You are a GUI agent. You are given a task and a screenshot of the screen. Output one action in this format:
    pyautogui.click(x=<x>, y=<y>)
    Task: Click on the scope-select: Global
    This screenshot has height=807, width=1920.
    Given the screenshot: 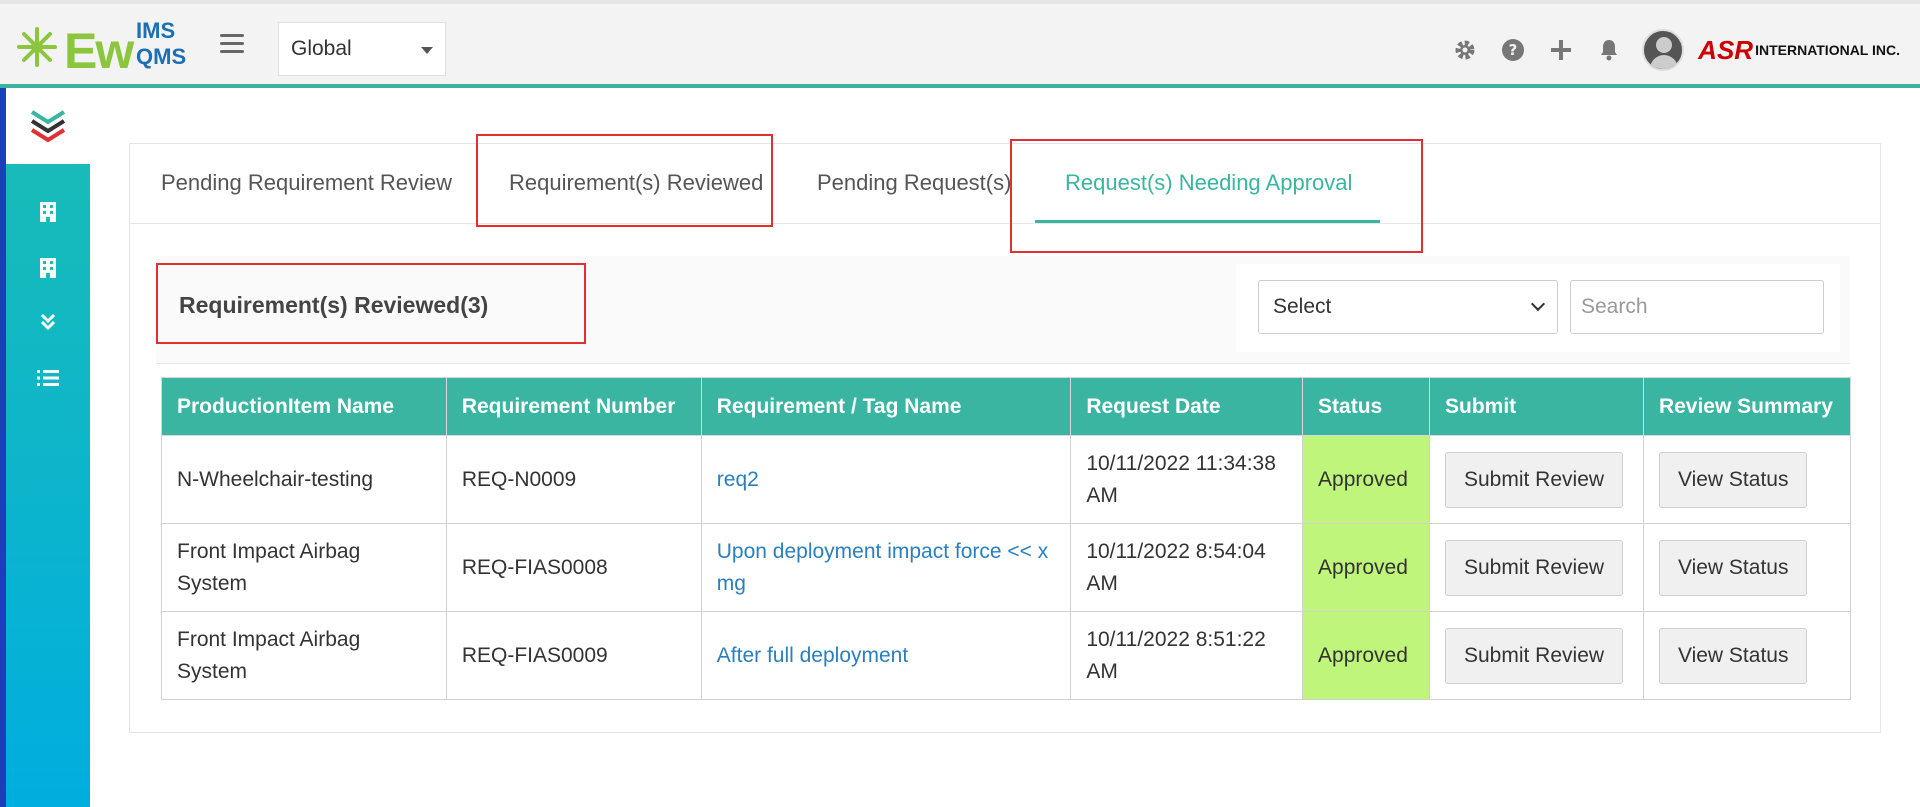 What is the action you would take?
    pyautogui.click(x=362, y=49)
    